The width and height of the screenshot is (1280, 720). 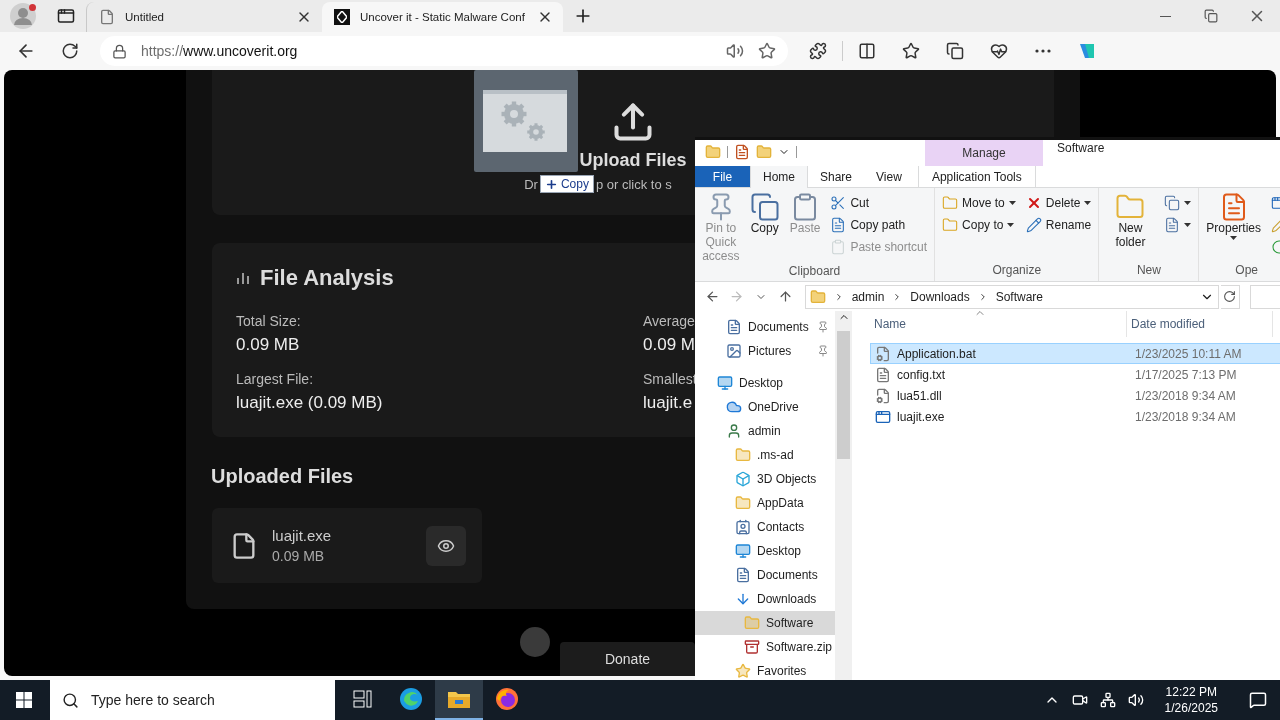 I want to click on nav-item: admin, so click(x=765, y=431).